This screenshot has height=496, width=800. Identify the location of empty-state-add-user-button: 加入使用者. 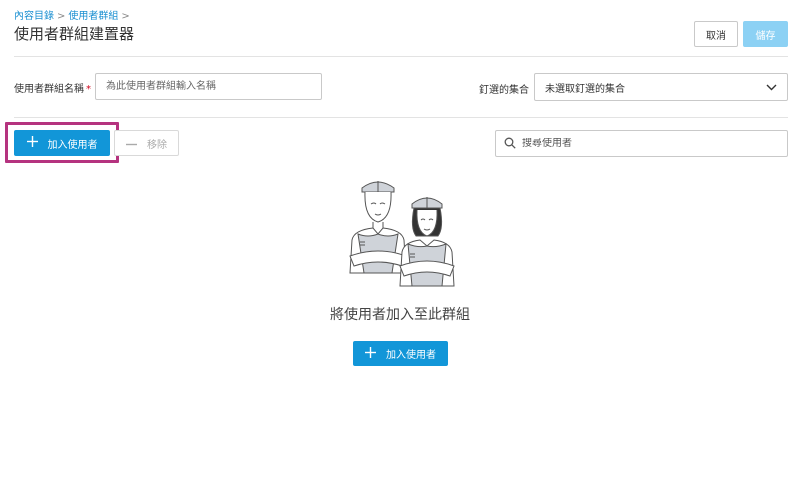
(400, 353).